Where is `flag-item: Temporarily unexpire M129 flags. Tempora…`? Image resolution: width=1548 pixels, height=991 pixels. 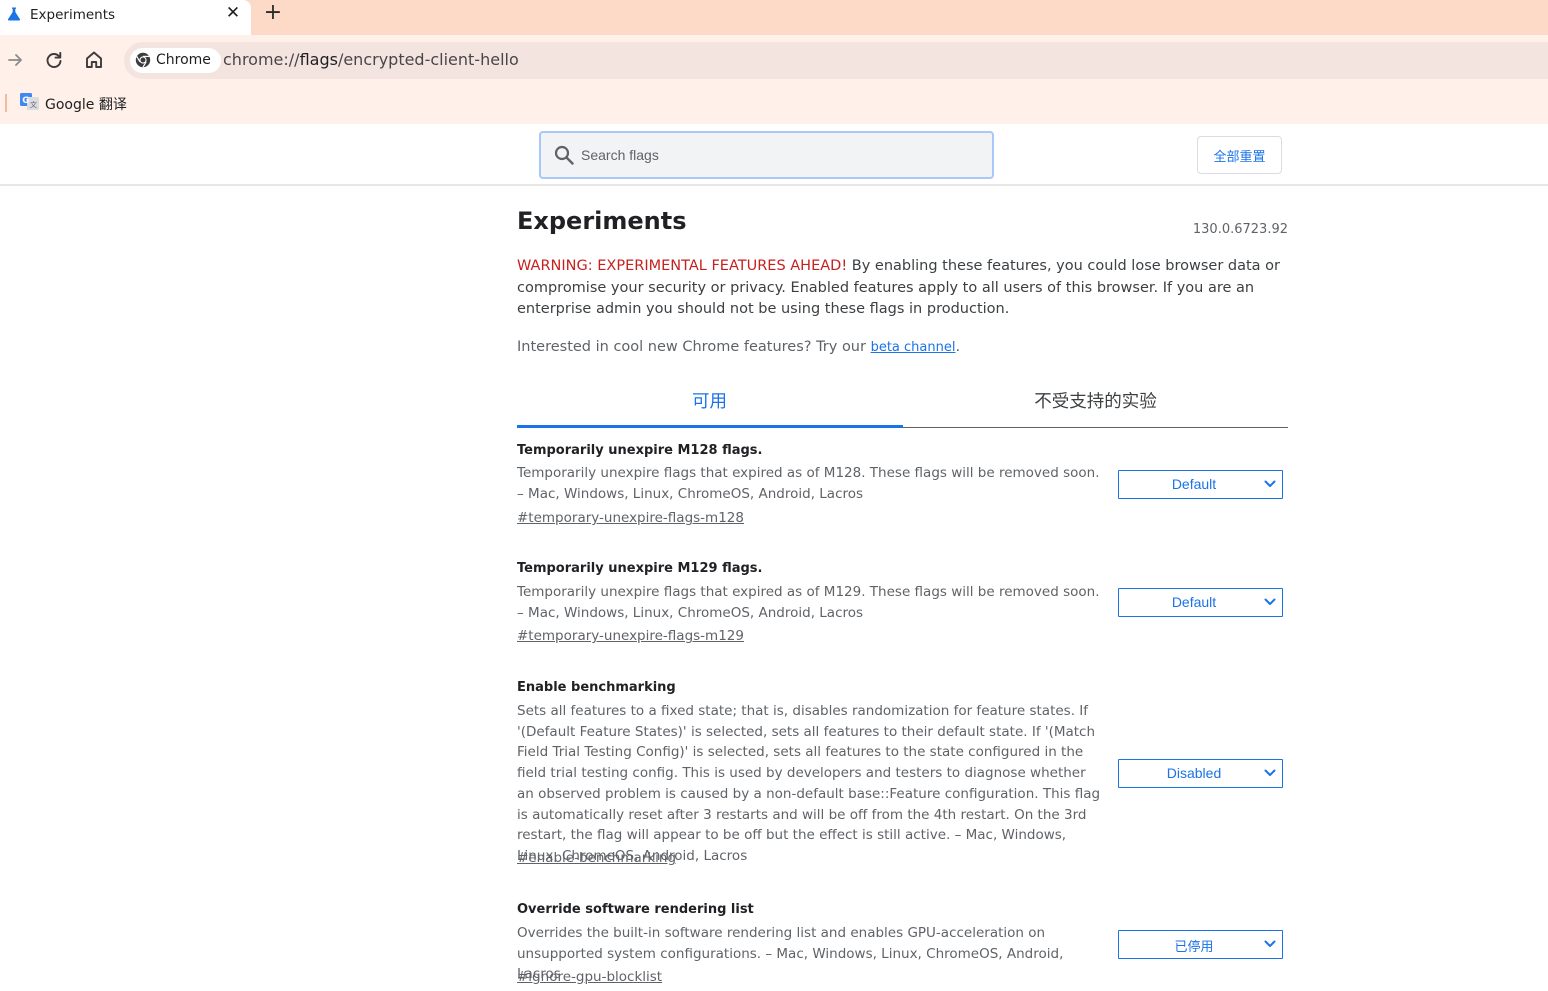 flag-item: Temporarily unexpire M129 flags. Tempora… is located at coordinates (902, 602).